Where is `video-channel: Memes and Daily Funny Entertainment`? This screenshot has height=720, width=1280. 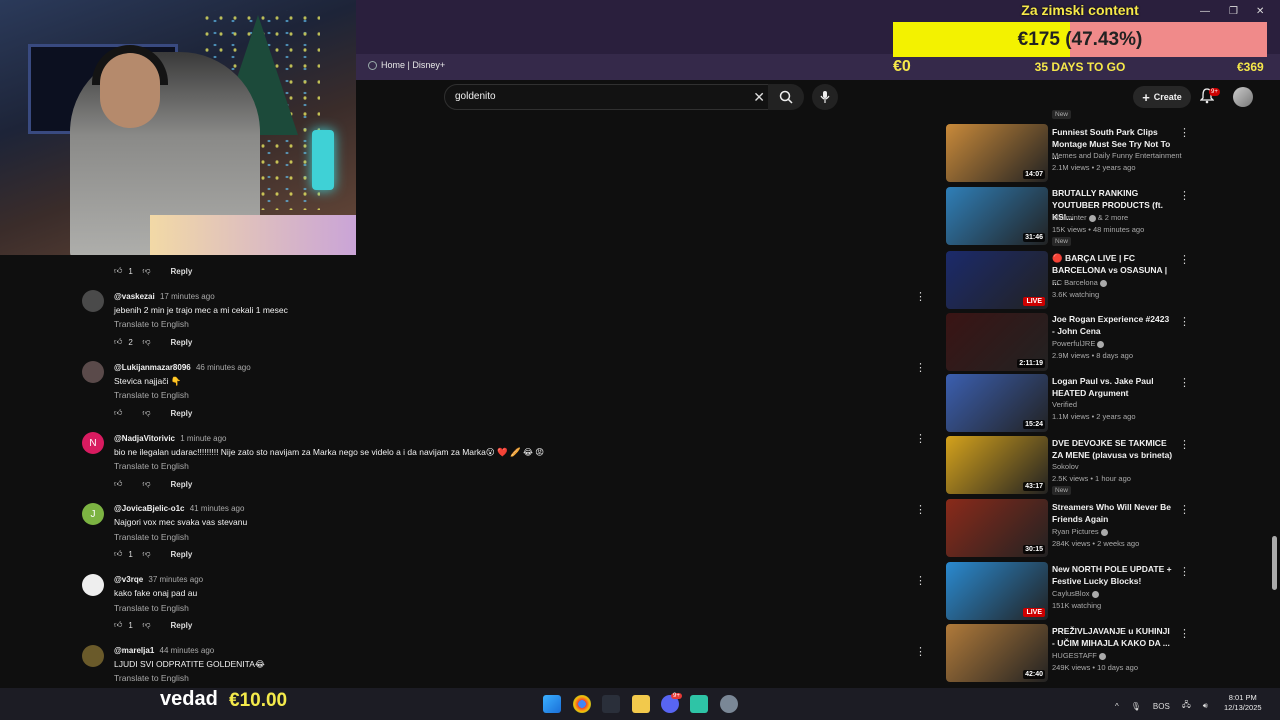
video-channel: Memes and Daily Funny Entertainment is located at coordinates (1117, 155).